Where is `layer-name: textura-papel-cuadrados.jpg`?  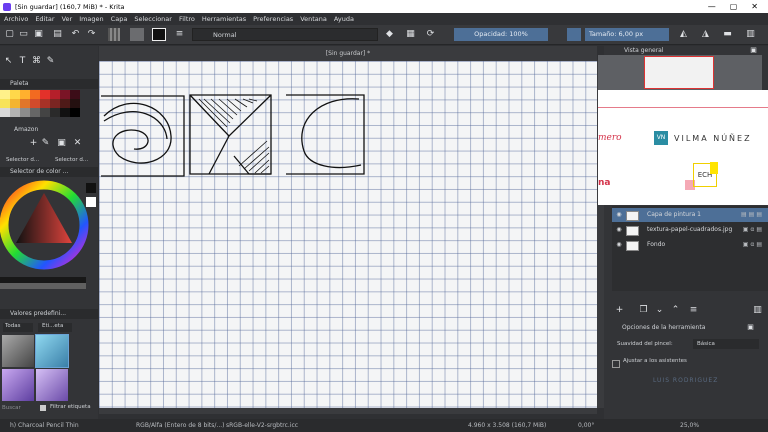 layer-name: textura-papel-cuadrados.jpg is located at coordinates (690, 229).